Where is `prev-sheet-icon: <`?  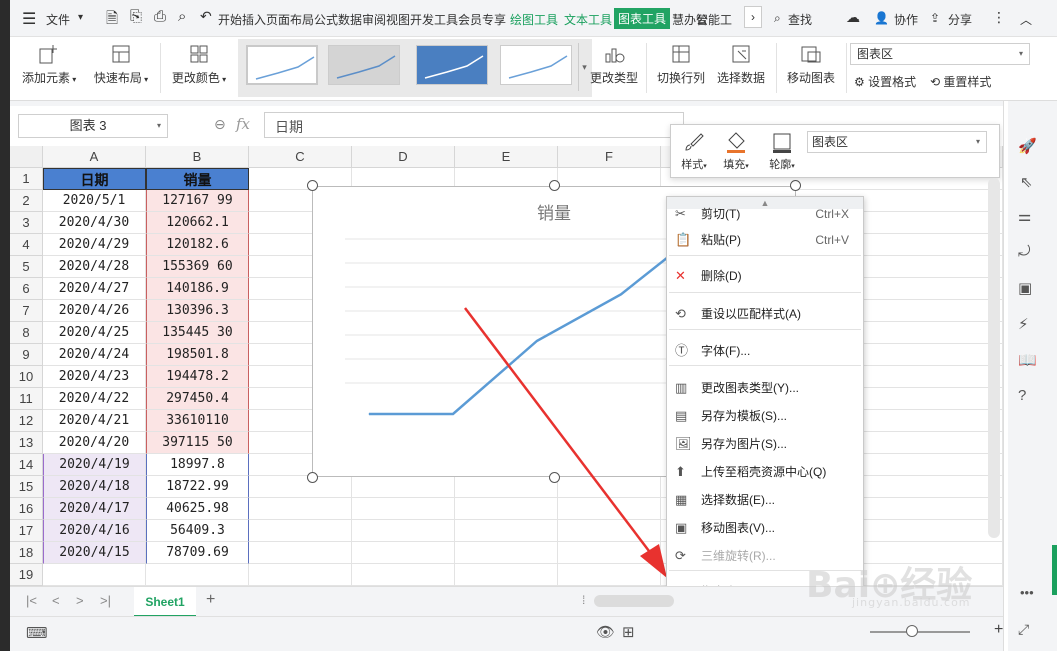
prev-sheet-icon: < is located at coordinates (56, 600).